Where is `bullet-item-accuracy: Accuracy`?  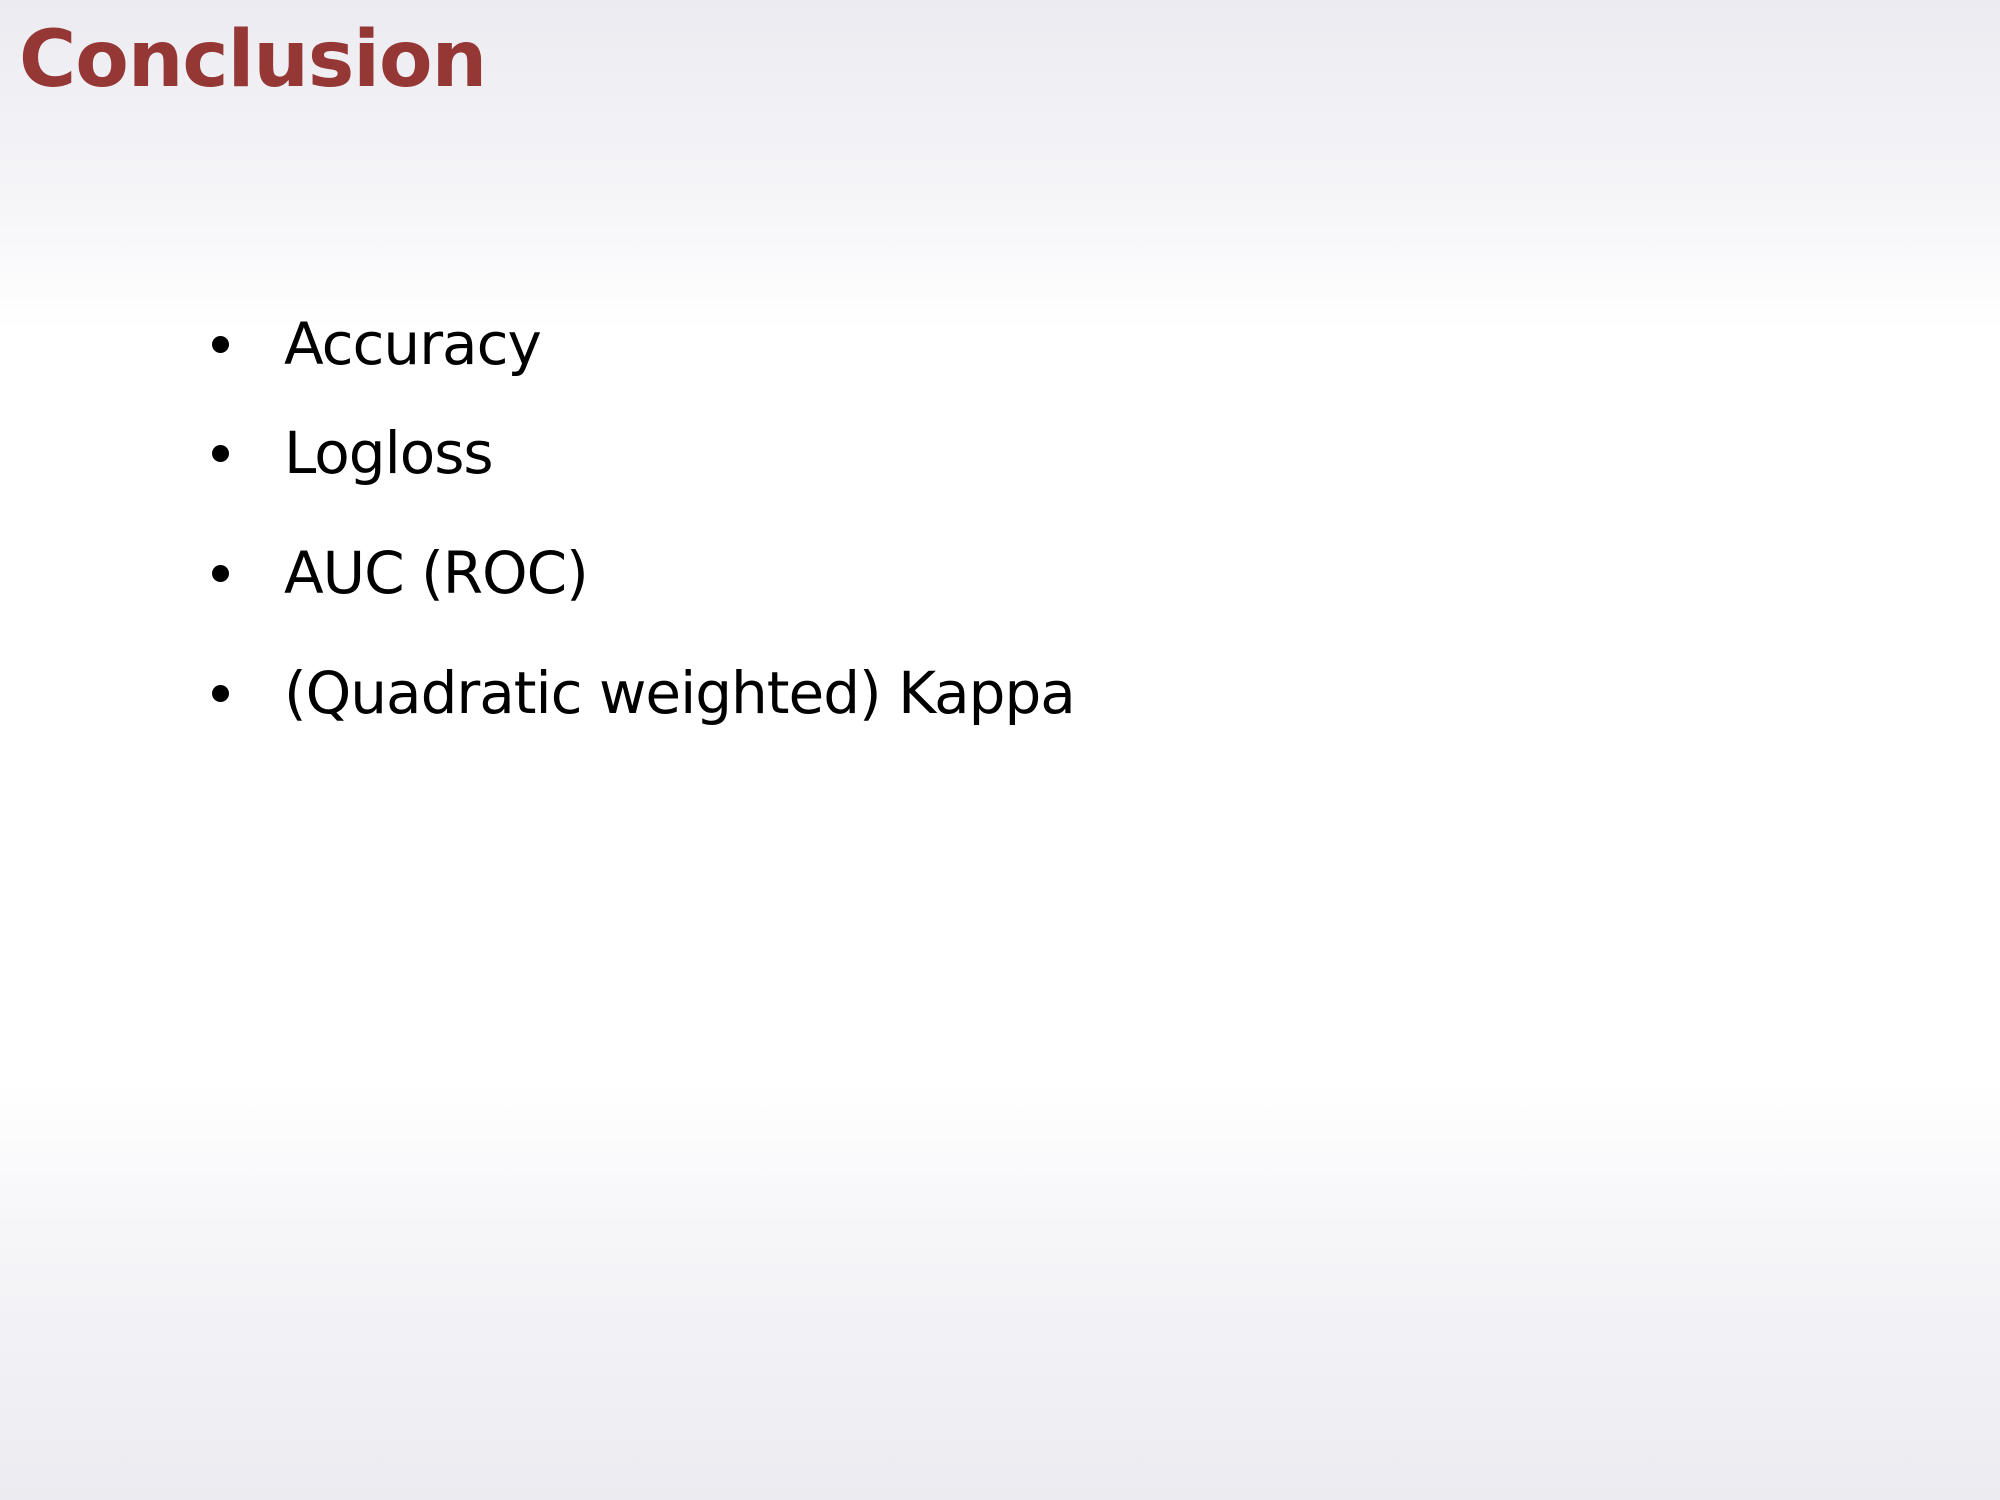
bullet-item-accuracy: Accuracy is located at coordinates (600, 344).